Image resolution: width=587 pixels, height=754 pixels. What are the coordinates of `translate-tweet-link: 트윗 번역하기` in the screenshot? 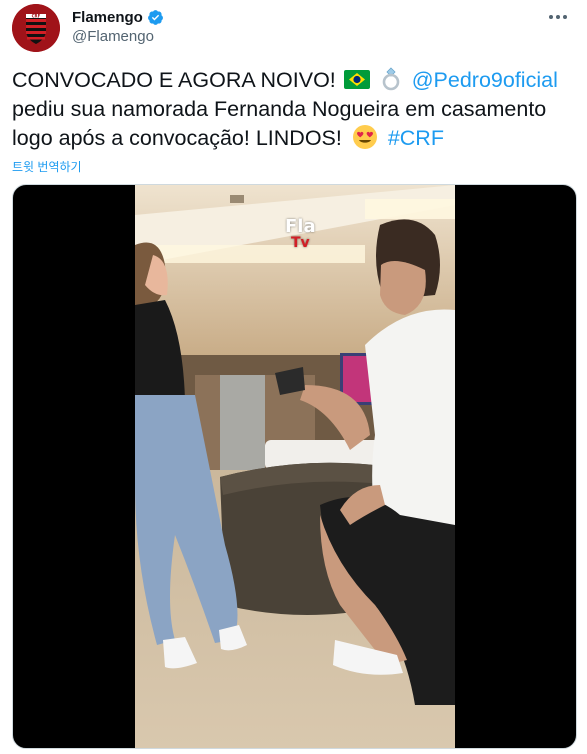 It's located at (47, 166).